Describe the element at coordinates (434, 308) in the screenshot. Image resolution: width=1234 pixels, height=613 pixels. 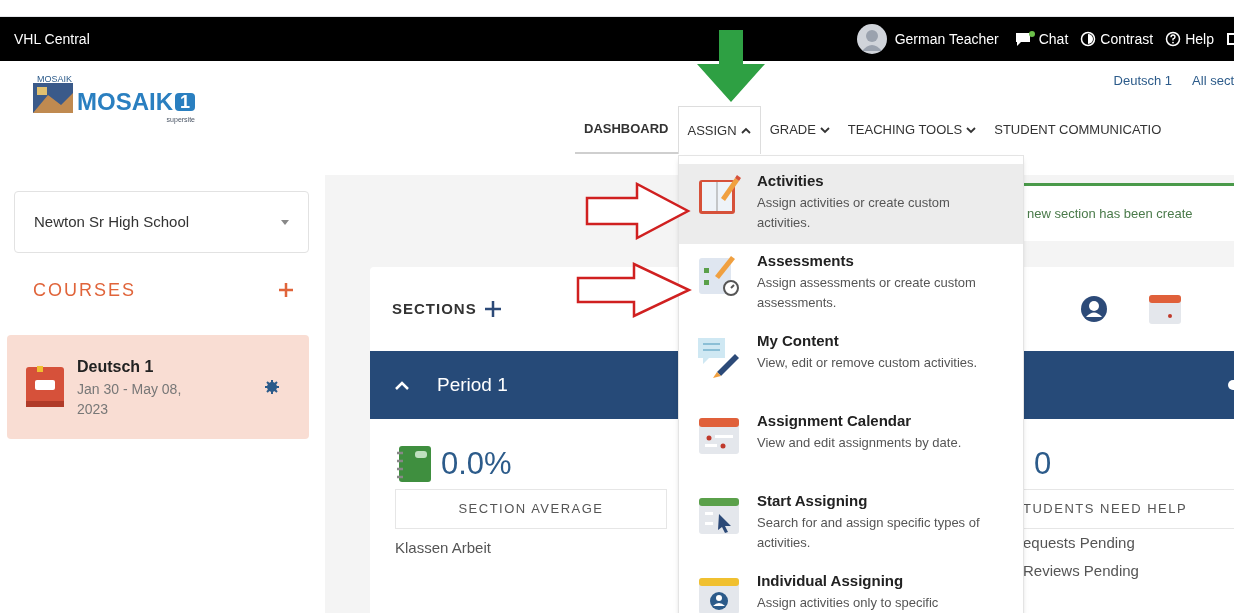
I see `sections-heading: SECTIONS` at that location.